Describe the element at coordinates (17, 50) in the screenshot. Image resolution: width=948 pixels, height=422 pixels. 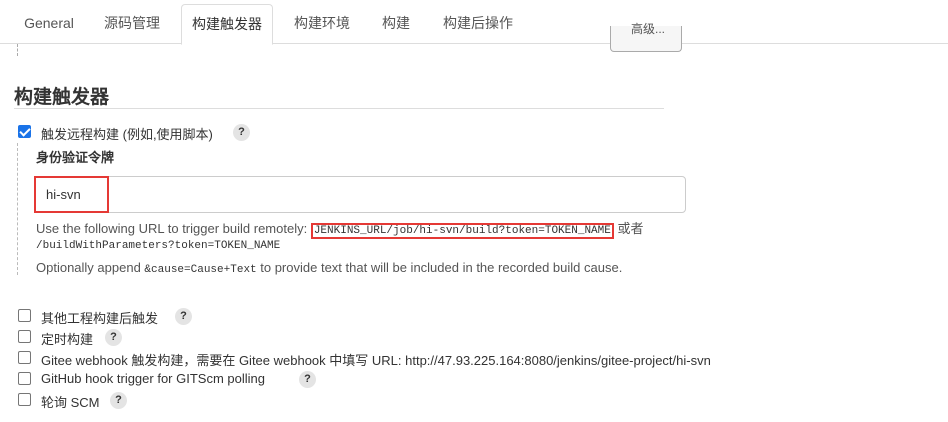
I see `section-divider` at that location.